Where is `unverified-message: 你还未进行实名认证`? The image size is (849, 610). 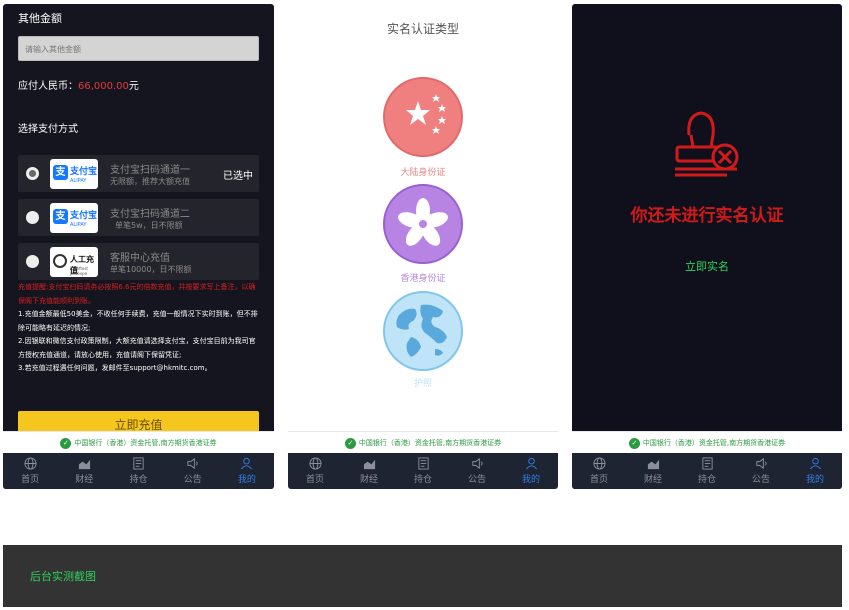 unverified-message: 你还未进行实名认证 is located at coordinates (707, 216).